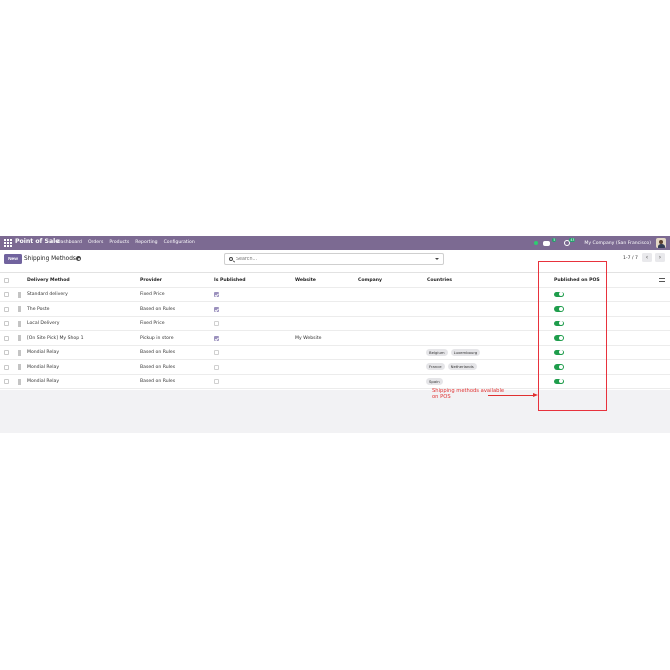  What do you see at coordinates (660, 257) in the screenshot?
I see `pager-next-button: ›` at bounding box center [660, 257].